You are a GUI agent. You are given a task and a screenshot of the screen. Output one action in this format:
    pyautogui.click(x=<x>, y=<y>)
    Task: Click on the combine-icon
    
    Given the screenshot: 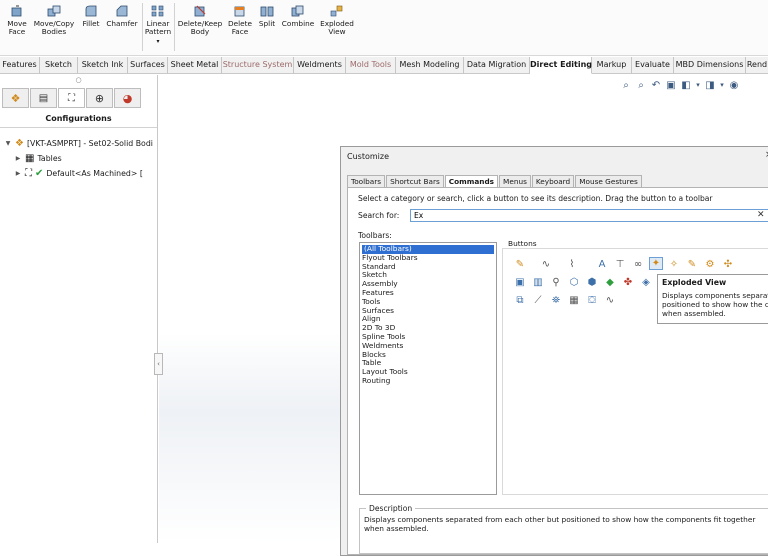 What is the action you would take?
    pyautogui.click(x=298, y=11)
    